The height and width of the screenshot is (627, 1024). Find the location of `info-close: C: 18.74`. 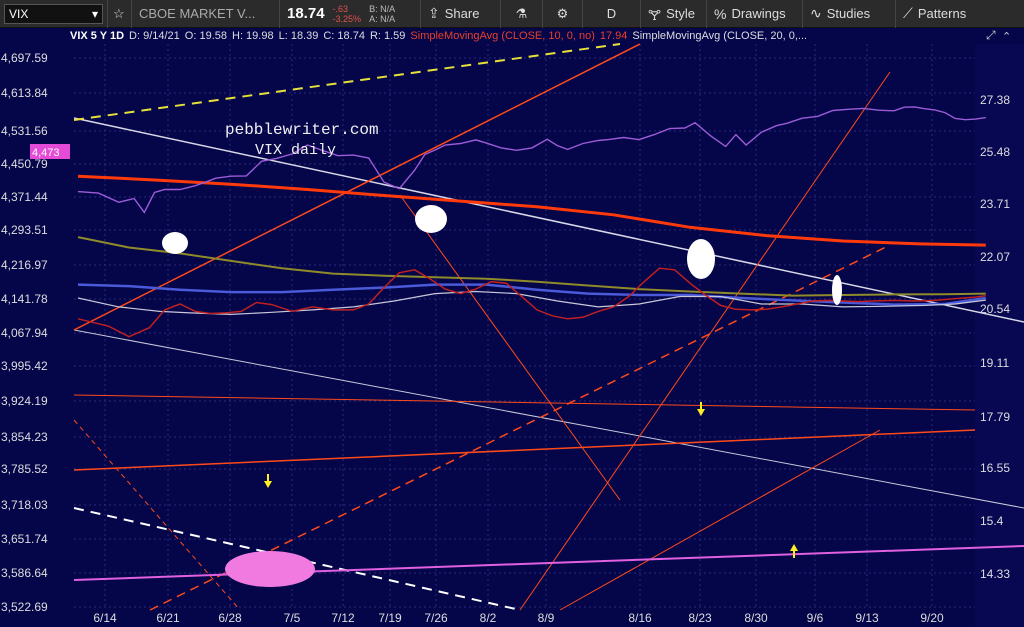

info-close: C: 18.74 is located at coordinates (344, 36).